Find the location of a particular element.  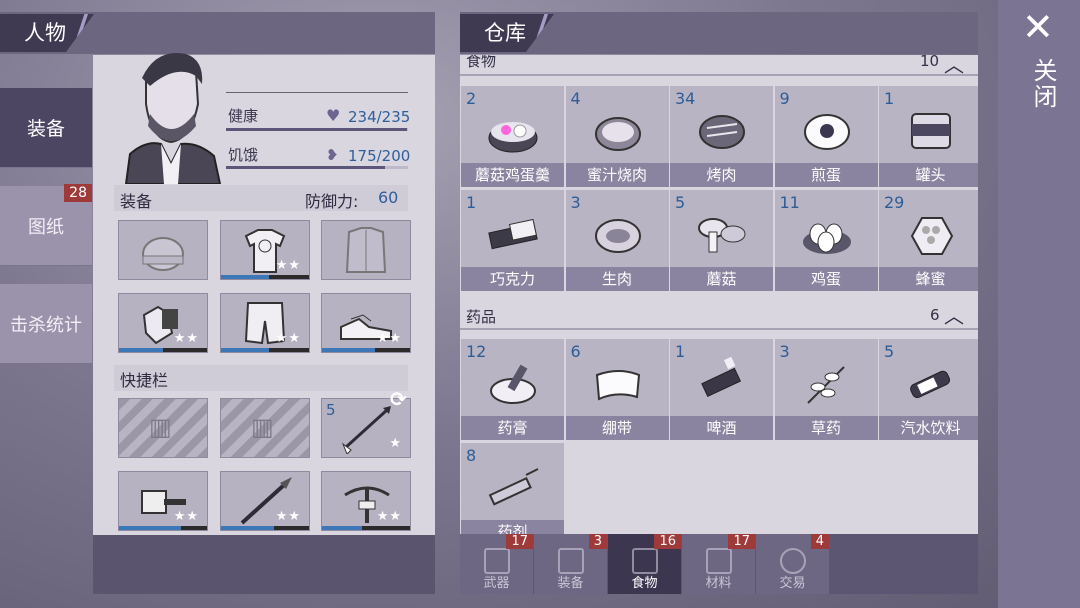

swap-icon: ⟳ is located at coordinates (398, 399).